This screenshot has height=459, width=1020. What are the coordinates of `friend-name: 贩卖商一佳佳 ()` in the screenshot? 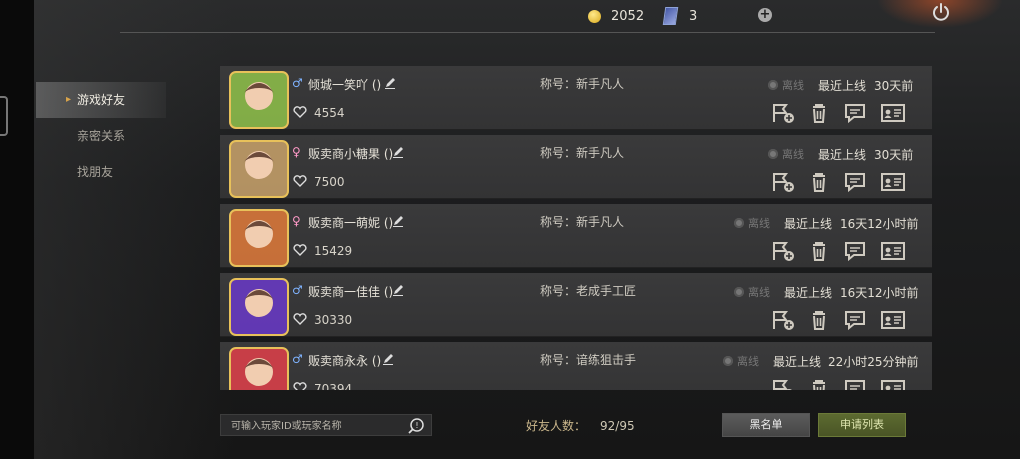 It's located at (351, 292).